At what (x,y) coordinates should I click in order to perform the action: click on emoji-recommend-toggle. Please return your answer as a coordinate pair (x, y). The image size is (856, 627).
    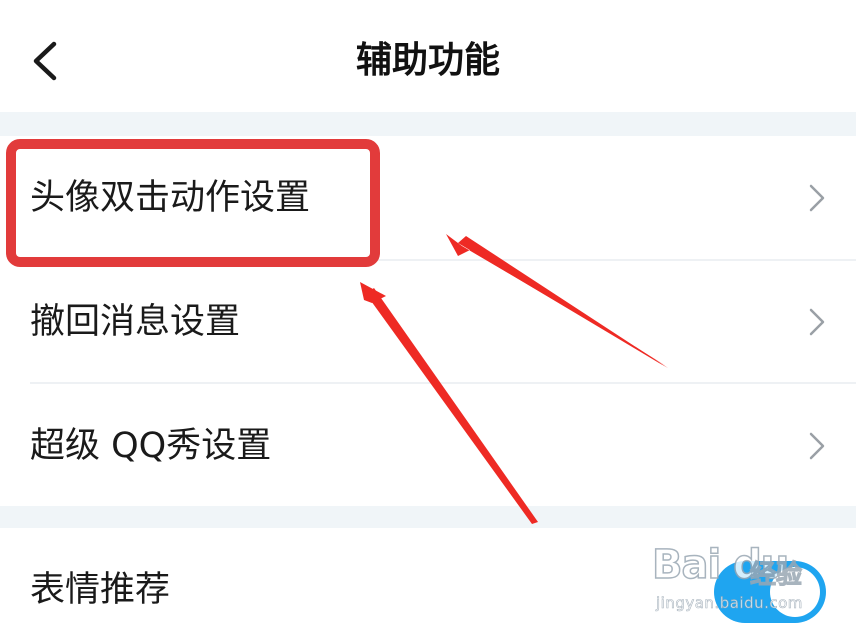
    Looking at the image, I should click on (770, 592).